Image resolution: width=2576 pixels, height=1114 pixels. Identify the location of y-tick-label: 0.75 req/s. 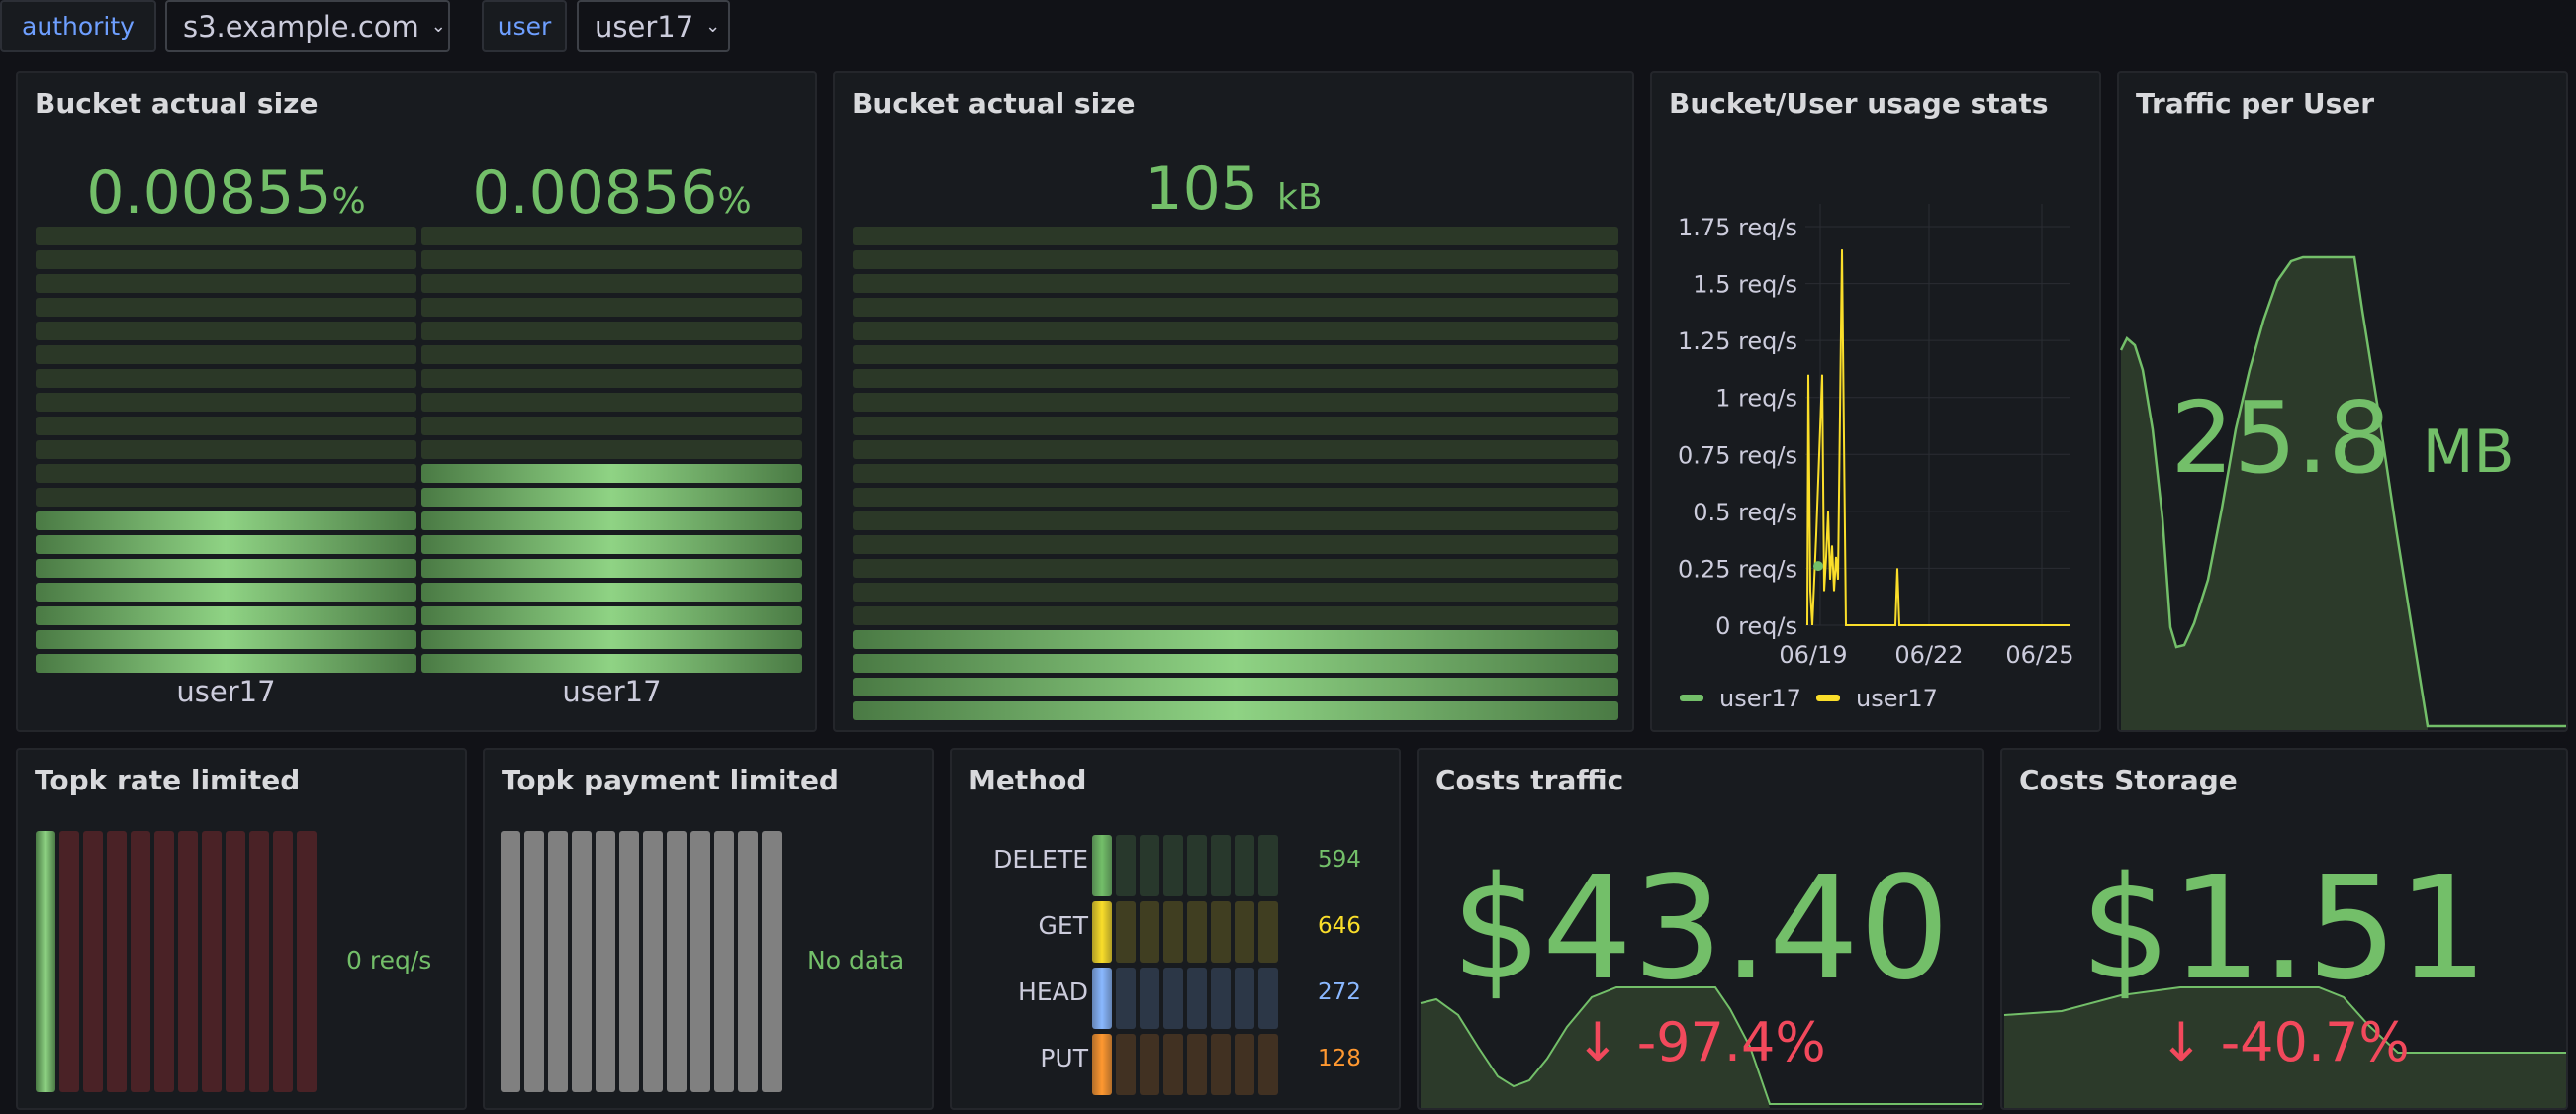
(1738, 455).